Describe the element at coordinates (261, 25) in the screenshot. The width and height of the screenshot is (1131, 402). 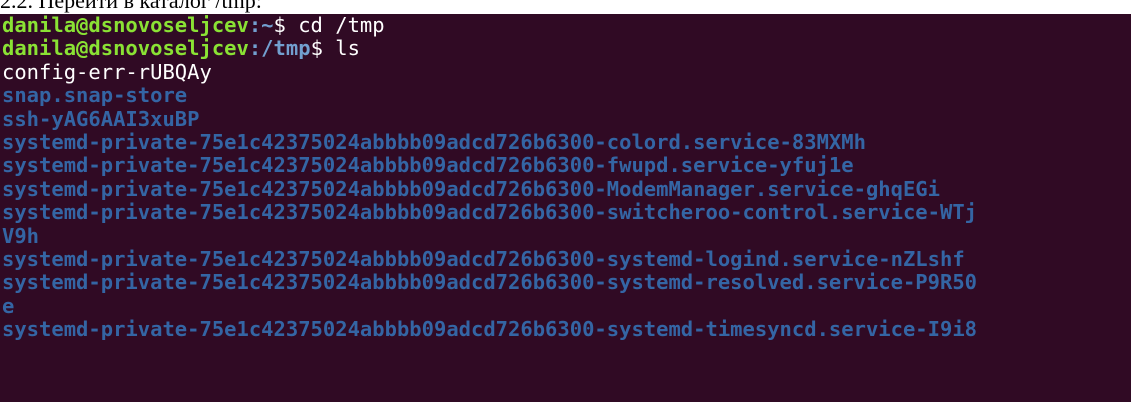
I see `prompt-path: :~` at that location.